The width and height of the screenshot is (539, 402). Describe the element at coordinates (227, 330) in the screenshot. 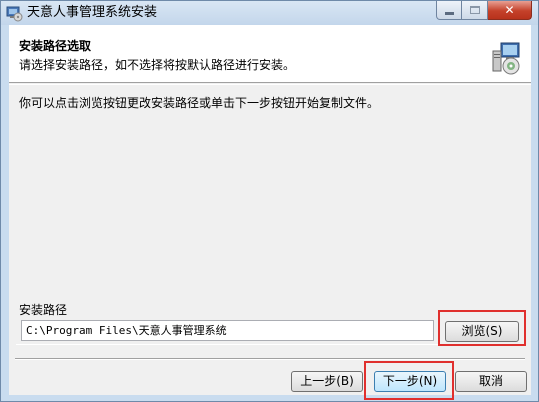

I see `install-path-input: C:\Program Files\天意人事管理系统` at that location.